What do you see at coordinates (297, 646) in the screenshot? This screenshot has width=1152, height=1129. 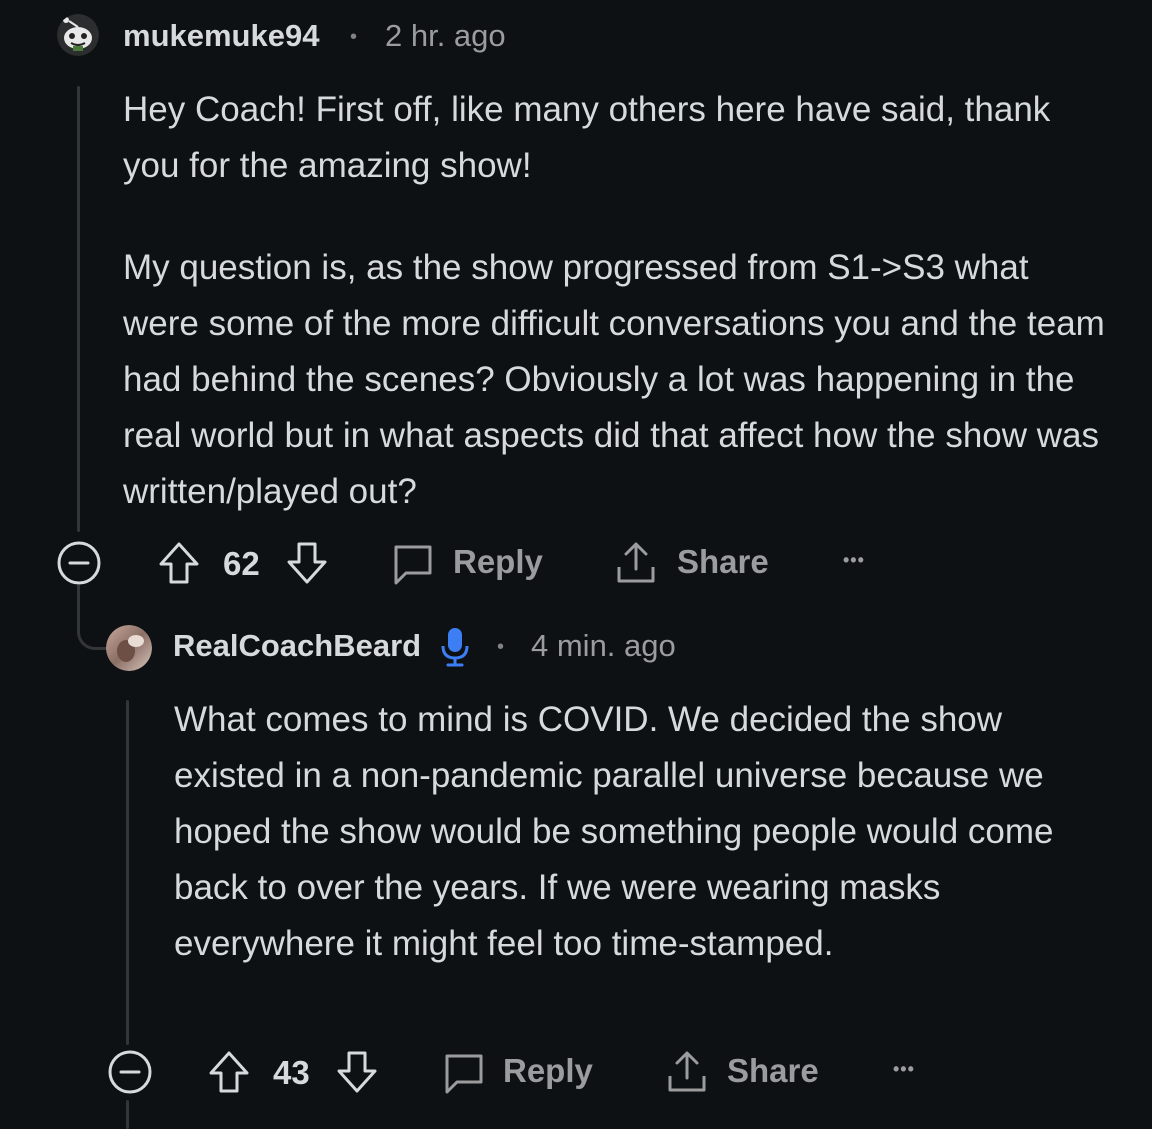 I see `comment-username: RealCoachBeard` at bounding box center [297, 646].